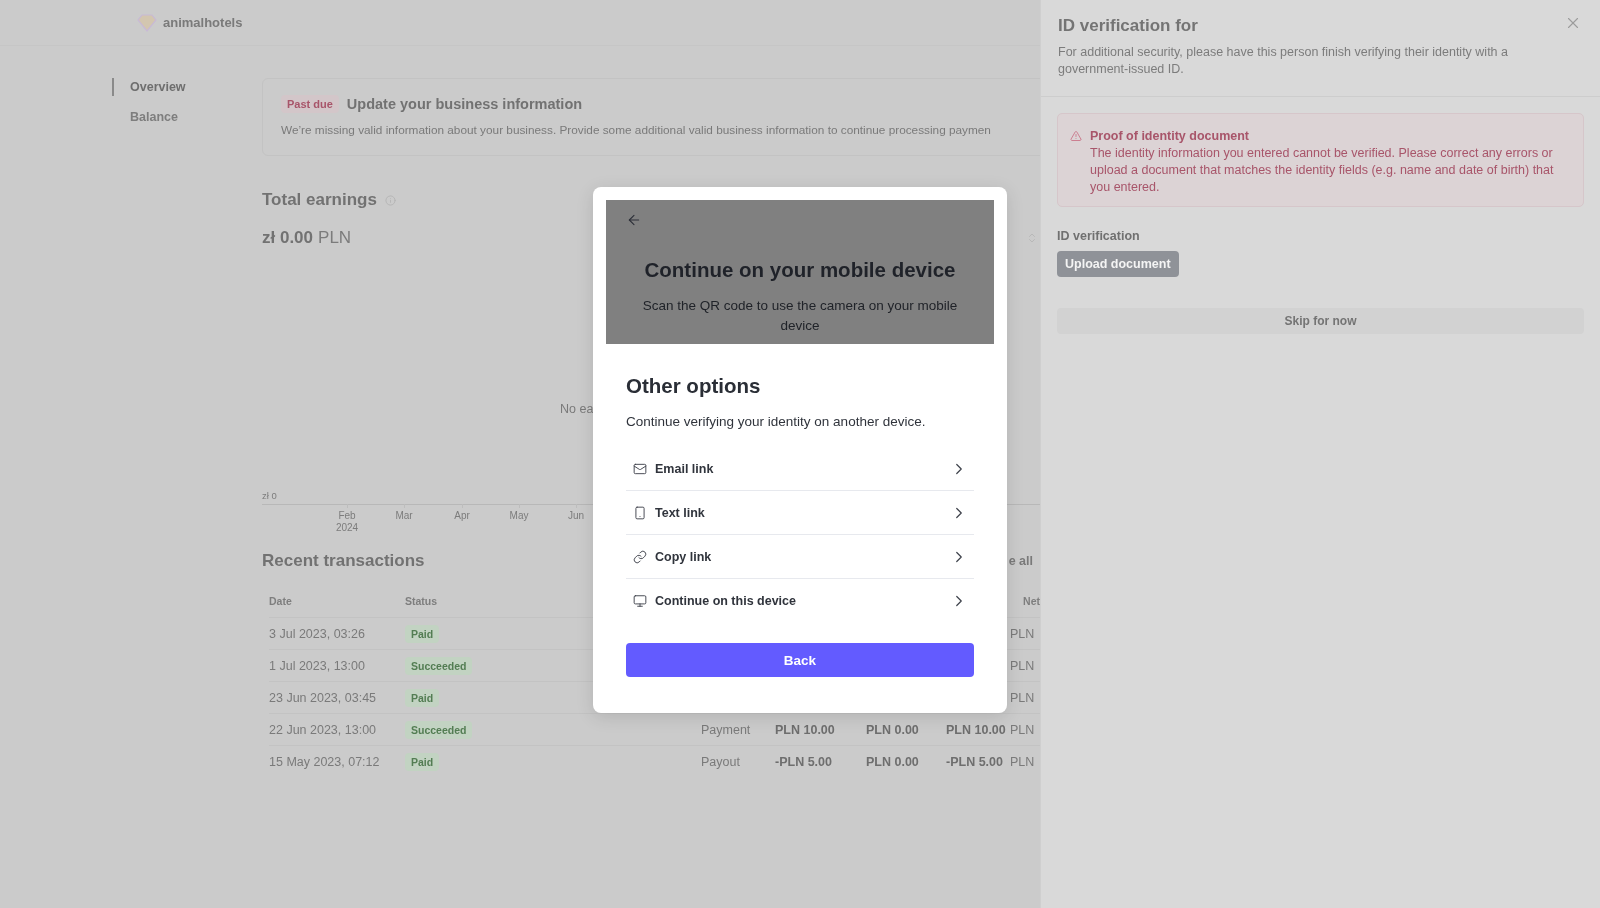 The height and width of the screenshot is (908, 1600). I want to click on link-icon, so click(640, 556).